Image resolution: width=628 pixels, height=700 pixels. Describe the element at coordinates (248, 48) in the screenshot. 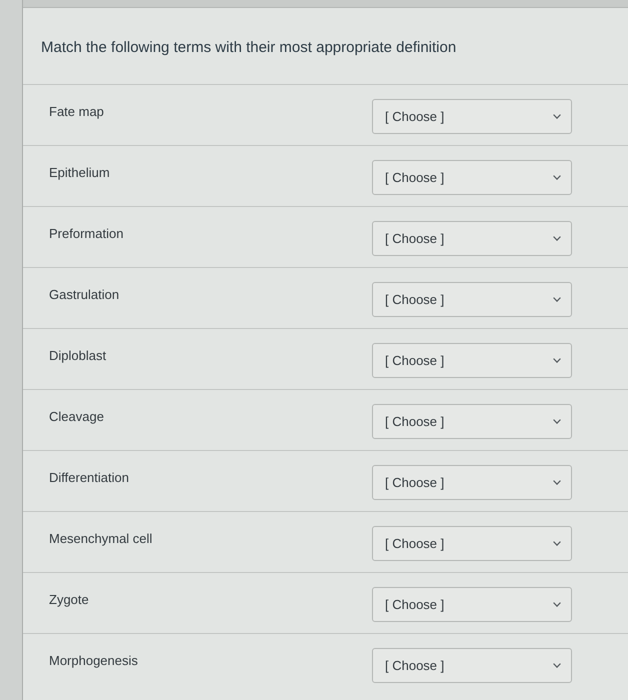

I see `question-text: Match the following terms with their most appropriate definition` at that location.